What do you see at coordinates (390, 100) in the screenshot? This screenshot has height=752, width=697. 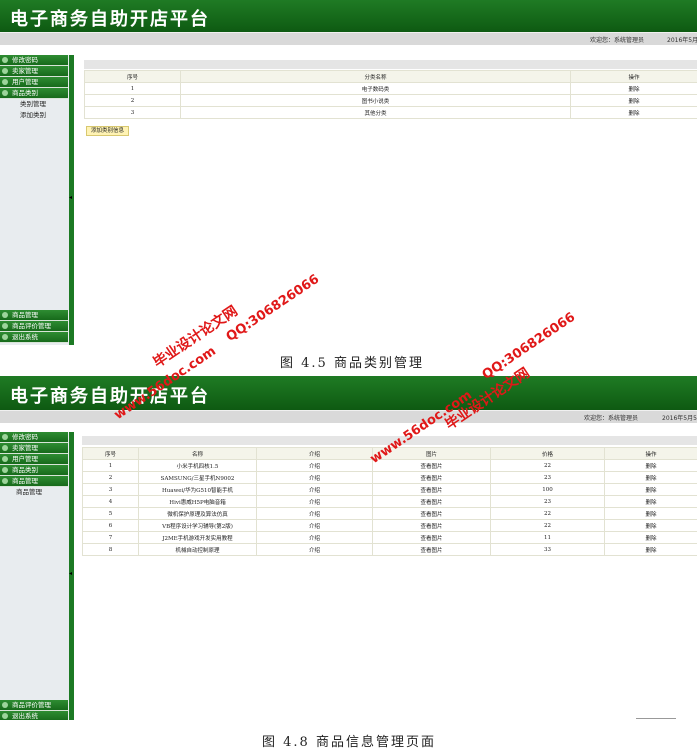 I see `table-row: 2 图书小说类 删除` at bounding box center [390, 100].